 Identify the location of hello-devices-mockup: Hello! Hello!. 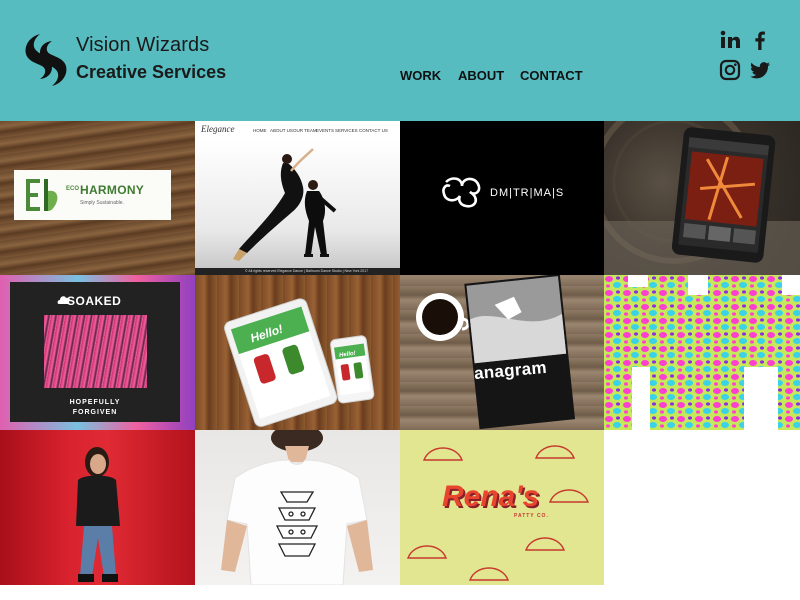
(299, 362).